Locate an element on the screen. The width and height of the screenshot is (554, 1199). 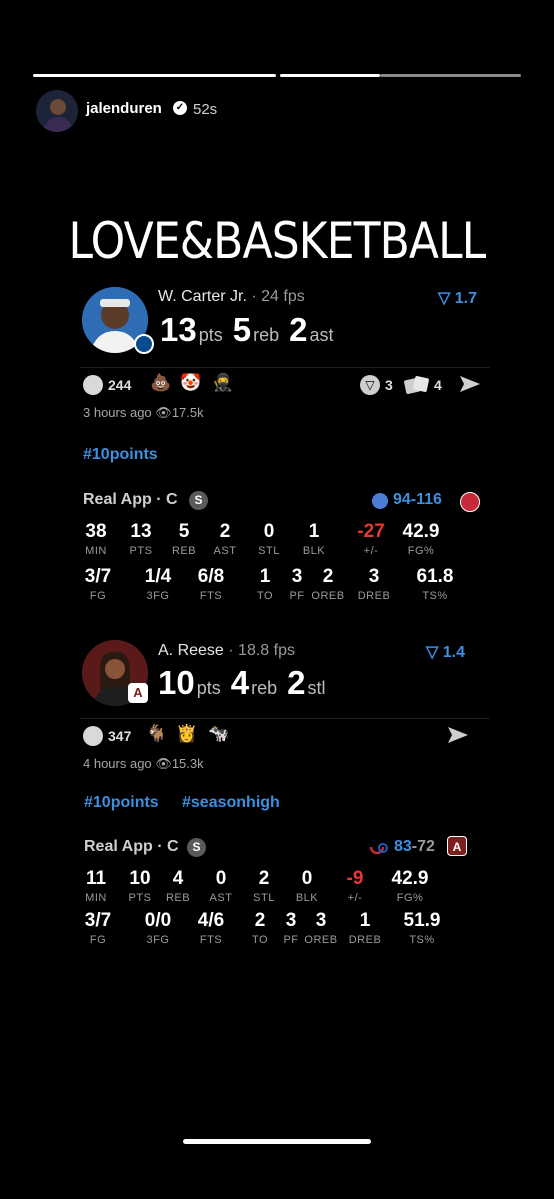
player-fps: · 18.8 fps is located at coordinates (261, 650).